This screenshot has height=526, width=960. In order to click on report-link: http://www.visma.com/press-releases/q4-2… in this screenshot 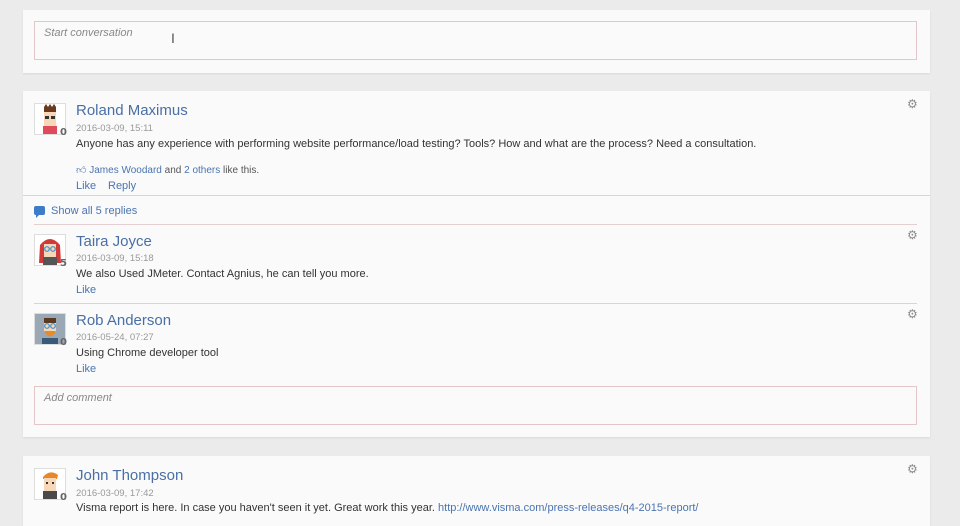, I will do `click(568, 508)`.